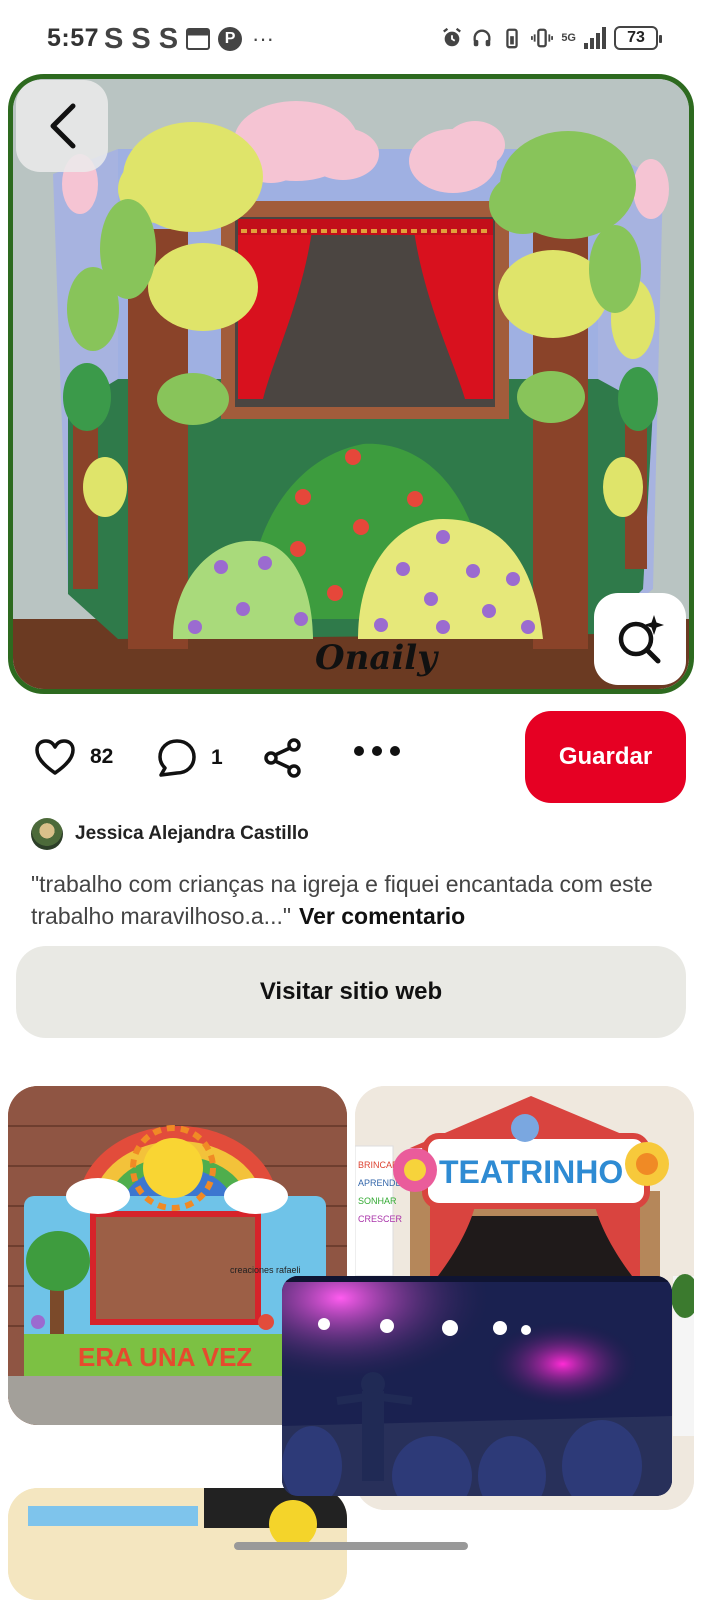 The width and height of the screenshot is (716, 1600). I want to click on more-dots-icon, so click(377, 751).